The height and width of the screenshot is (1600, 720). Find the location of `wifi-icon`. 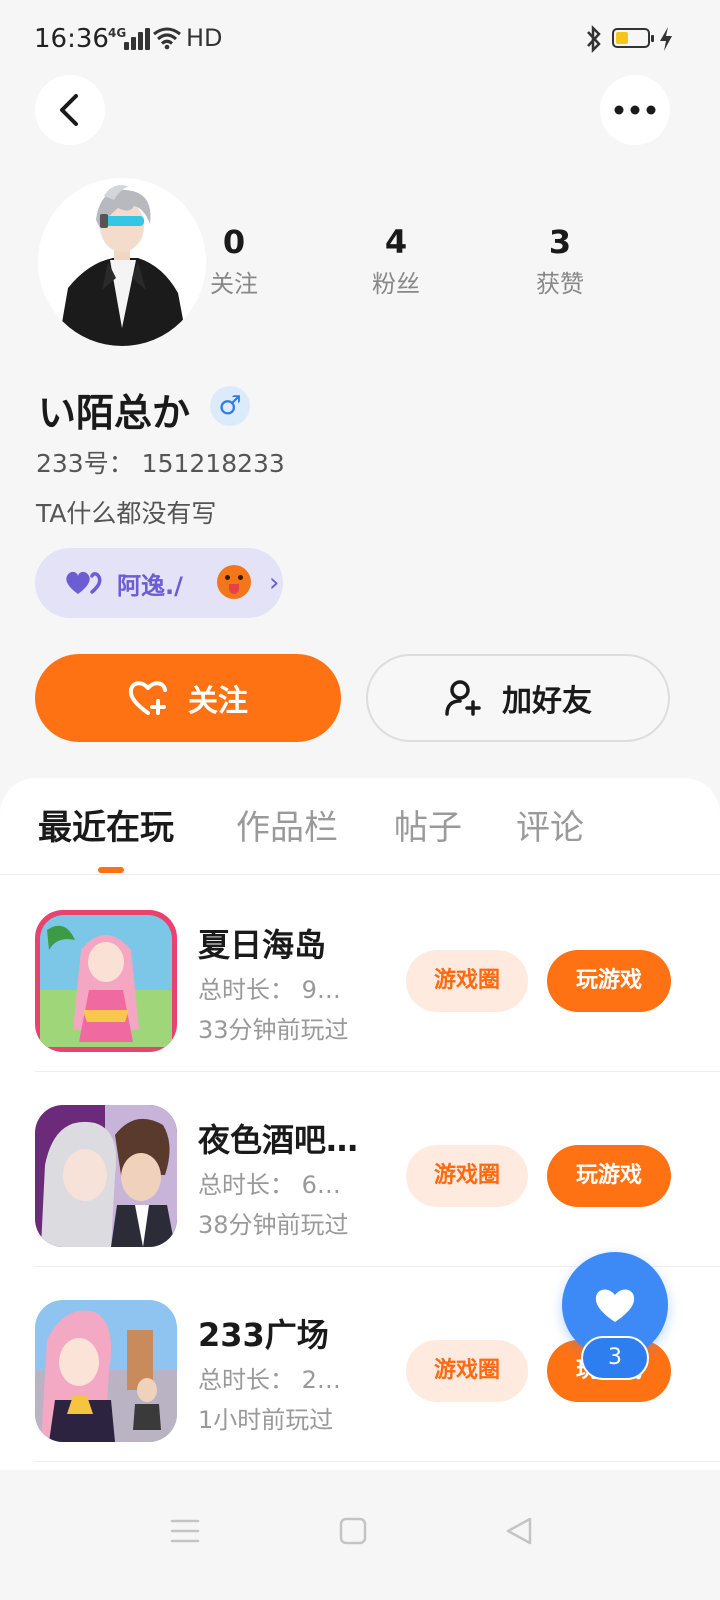

wifi-icon is located at coordinates (167, 38).